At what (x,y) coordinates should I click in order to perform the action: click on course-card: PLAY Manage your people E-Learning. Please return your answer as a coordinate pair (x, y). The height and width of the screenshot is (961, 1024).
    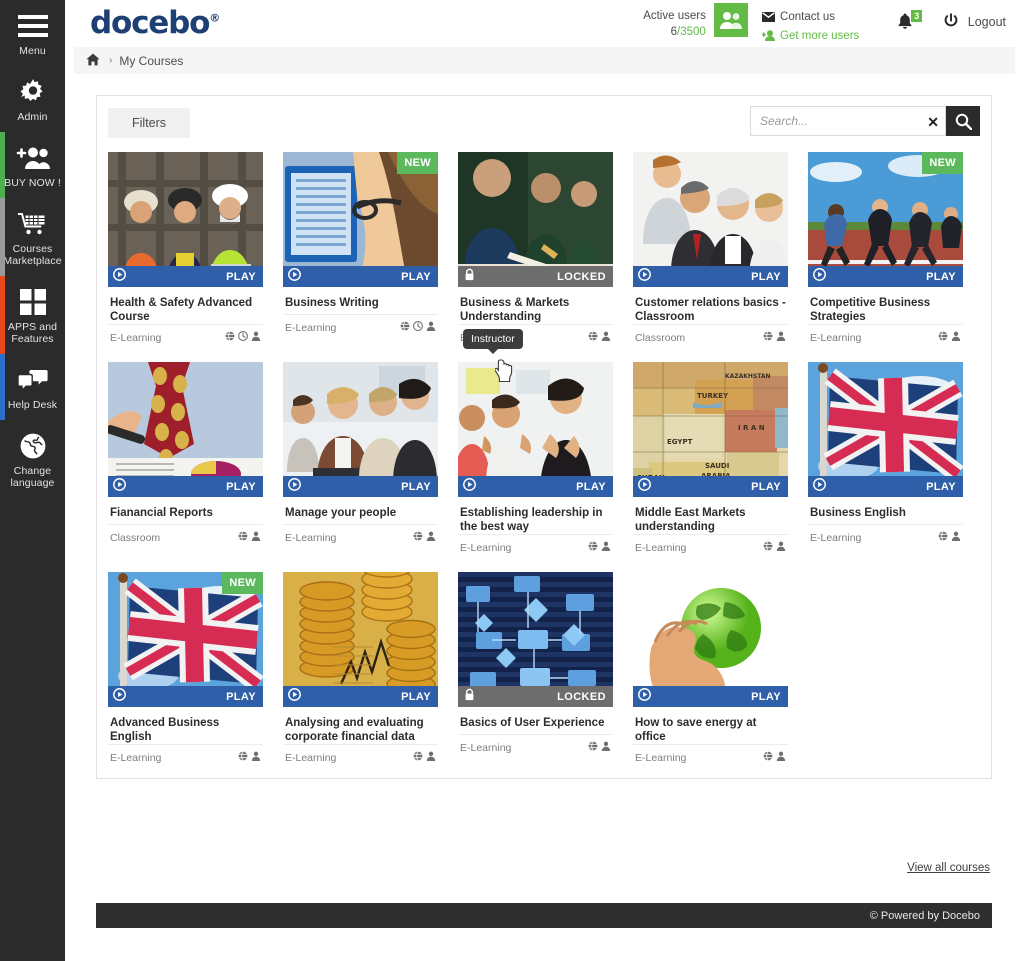
    Looking at the image, I should click on (360, 458).